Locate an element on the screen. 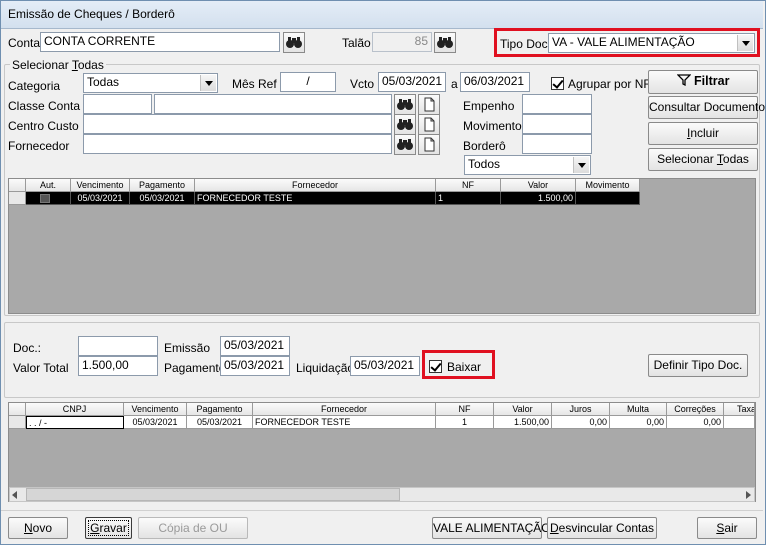 The image size is (766, 545). status-select: Todos is located at coordinates (527, 165).